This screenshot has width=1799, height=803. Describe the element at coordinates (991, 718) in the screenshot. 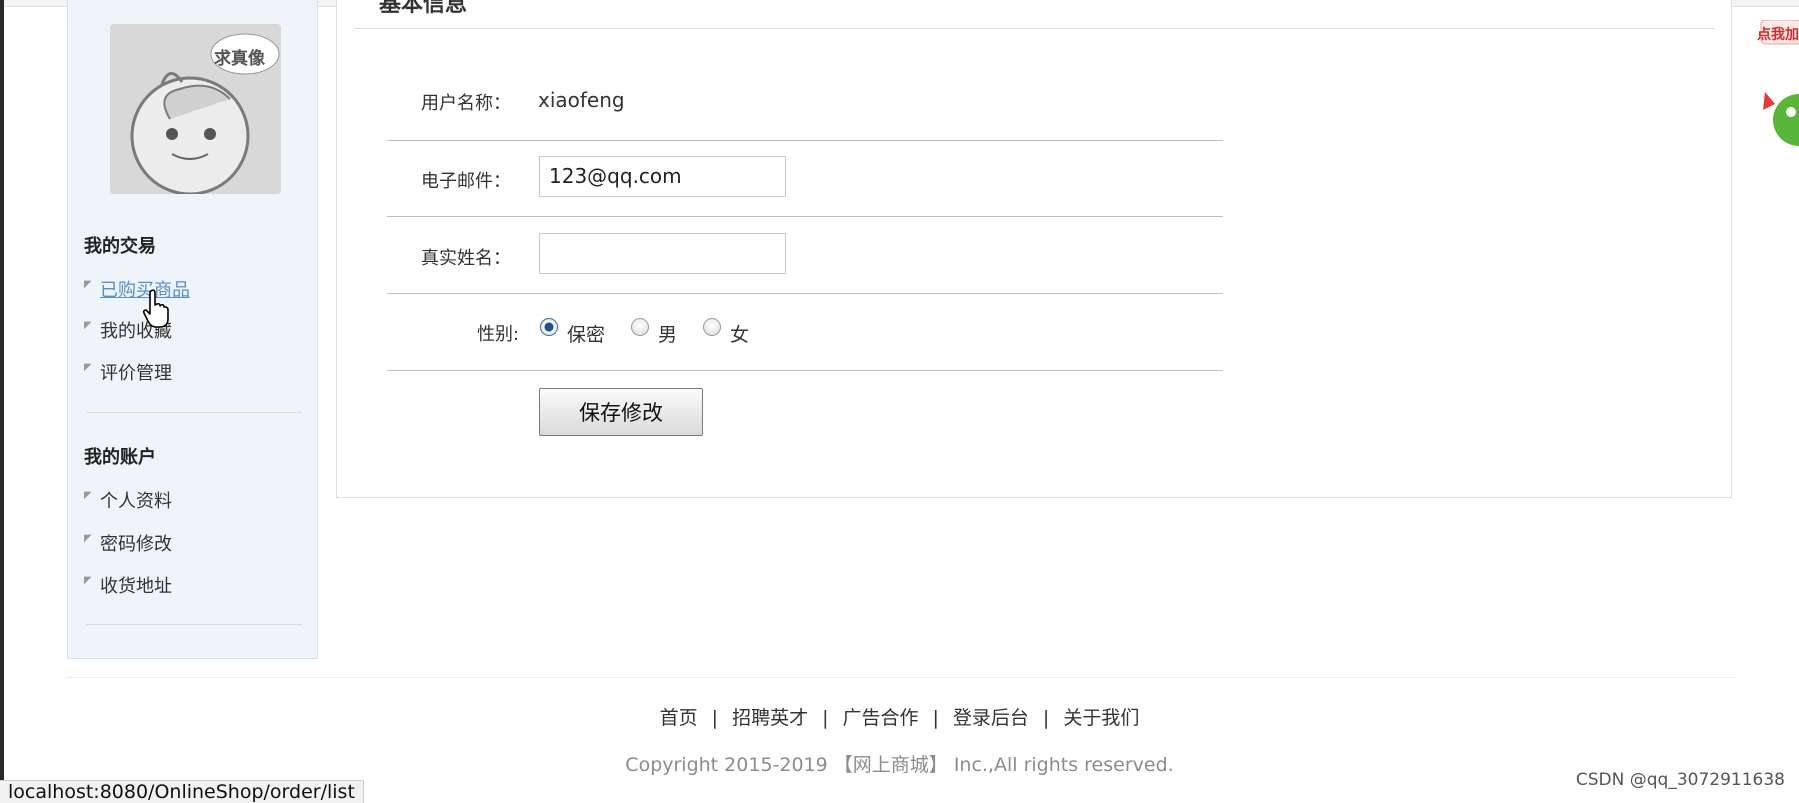

I see `footer-link-admin: 登录后台` at that location.